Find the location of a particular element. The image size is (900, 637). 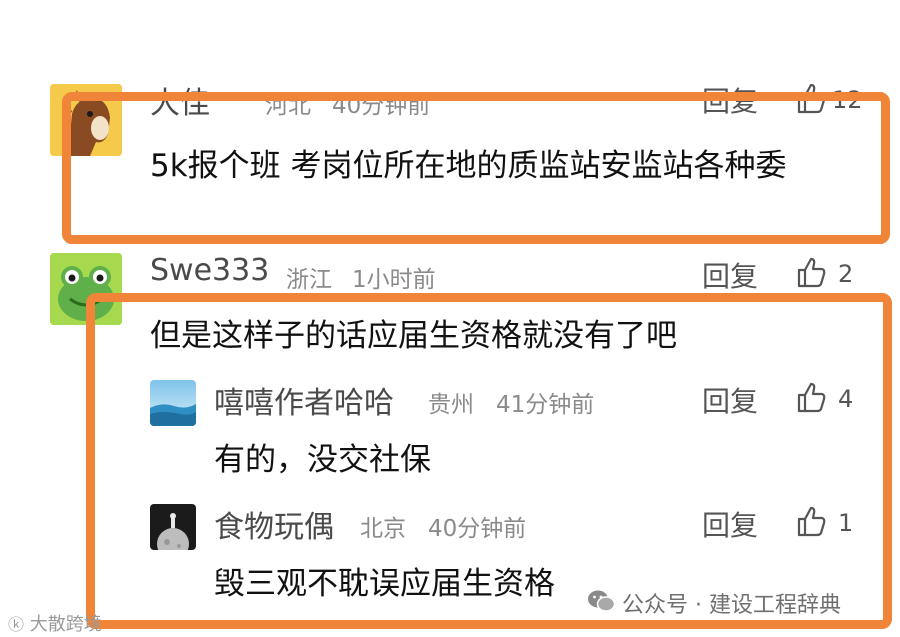

screenshot-crop-edge is located at coordinates (450, 42).